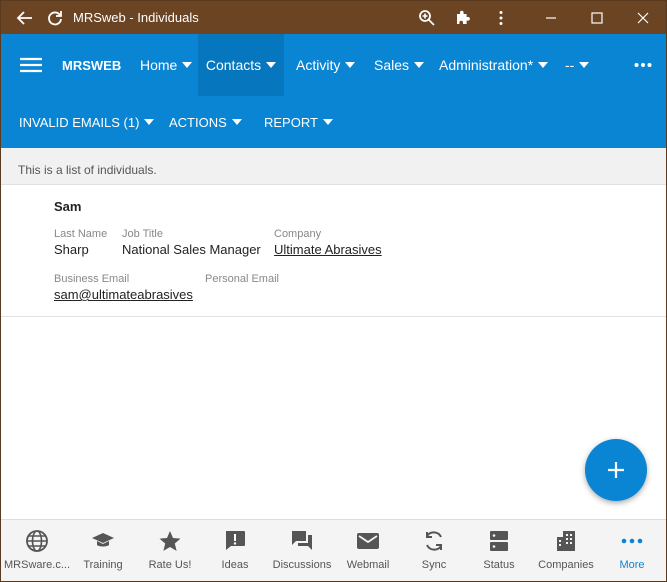 The height and width of the screenshot is (582, 667). What do you see at coordinates (55, 17) in the screenshot?
I see `refresh-icon` at bounding box center [55, 17].